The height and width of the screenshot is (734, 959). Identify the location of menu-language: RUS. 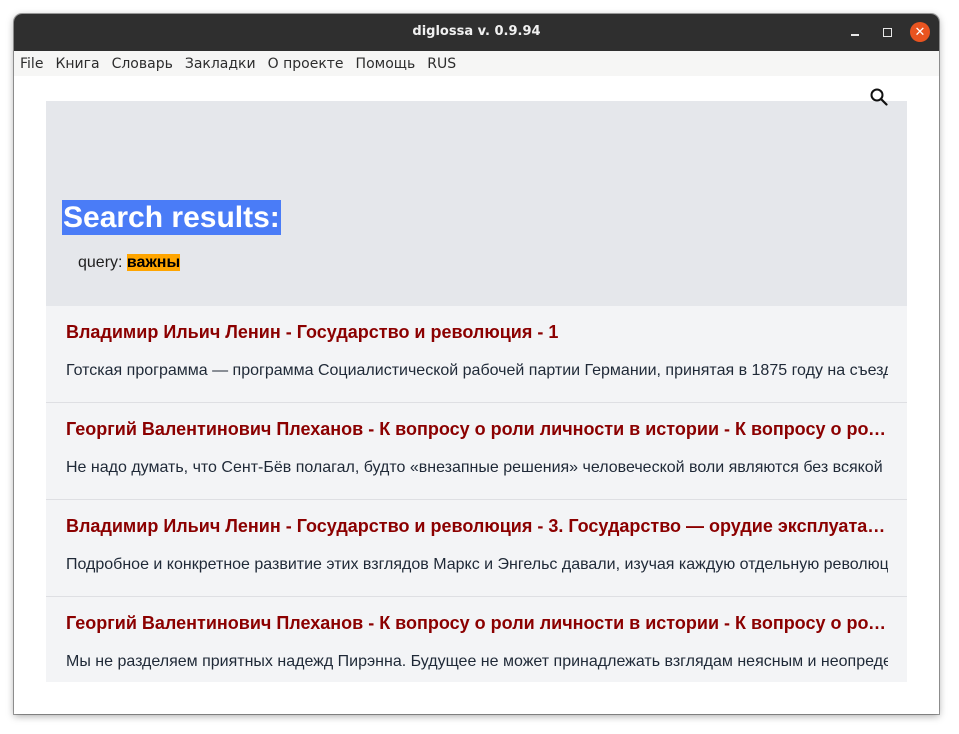
(444, 64).